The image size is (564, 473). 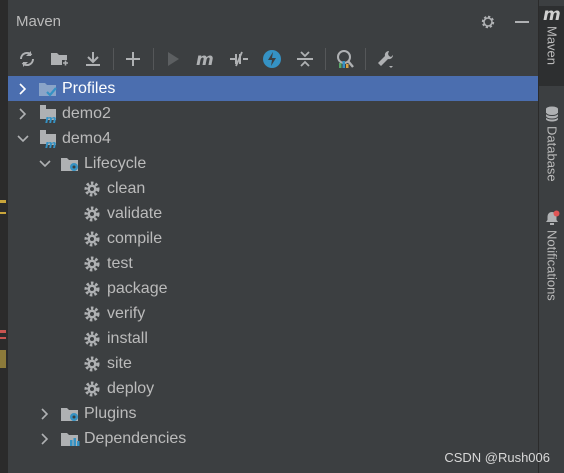 I want to click on tree-node-label: package, so click(x=137, y=288).